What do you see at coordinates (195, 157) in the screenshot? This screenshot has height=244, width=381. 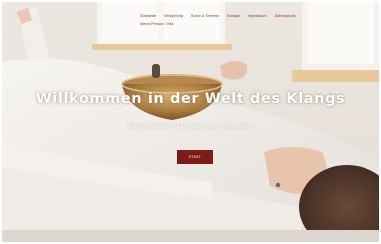 I see `start-button: START` at bounding box center [195, 157].